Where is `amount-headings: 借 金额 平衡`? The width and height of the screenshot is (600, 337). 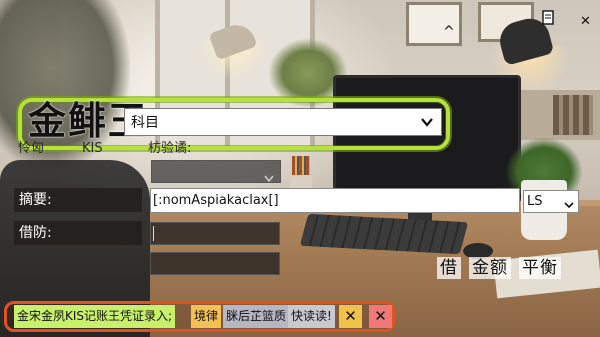
amount-headings: 借 金额 平衡 is located at coordinates (499, 268).